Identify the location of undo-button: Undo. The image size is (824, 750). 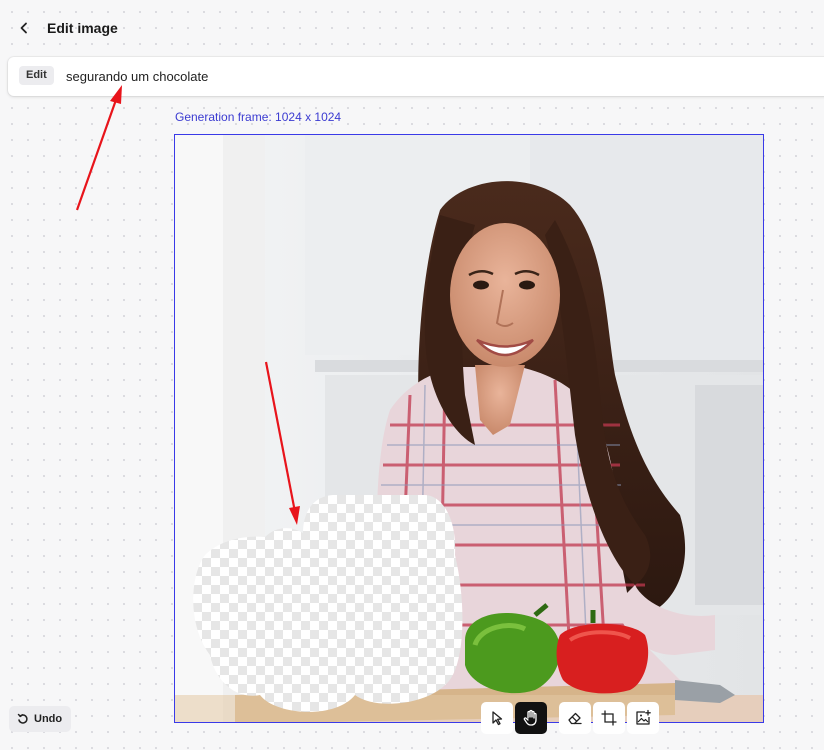
(40, 719).